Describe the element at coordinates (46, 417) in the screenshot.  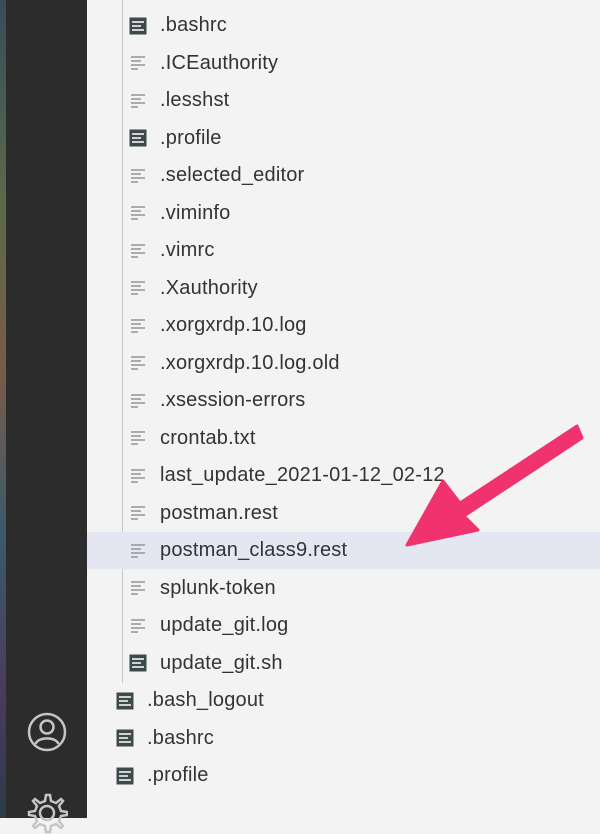
I see `activity-bar` at that location.